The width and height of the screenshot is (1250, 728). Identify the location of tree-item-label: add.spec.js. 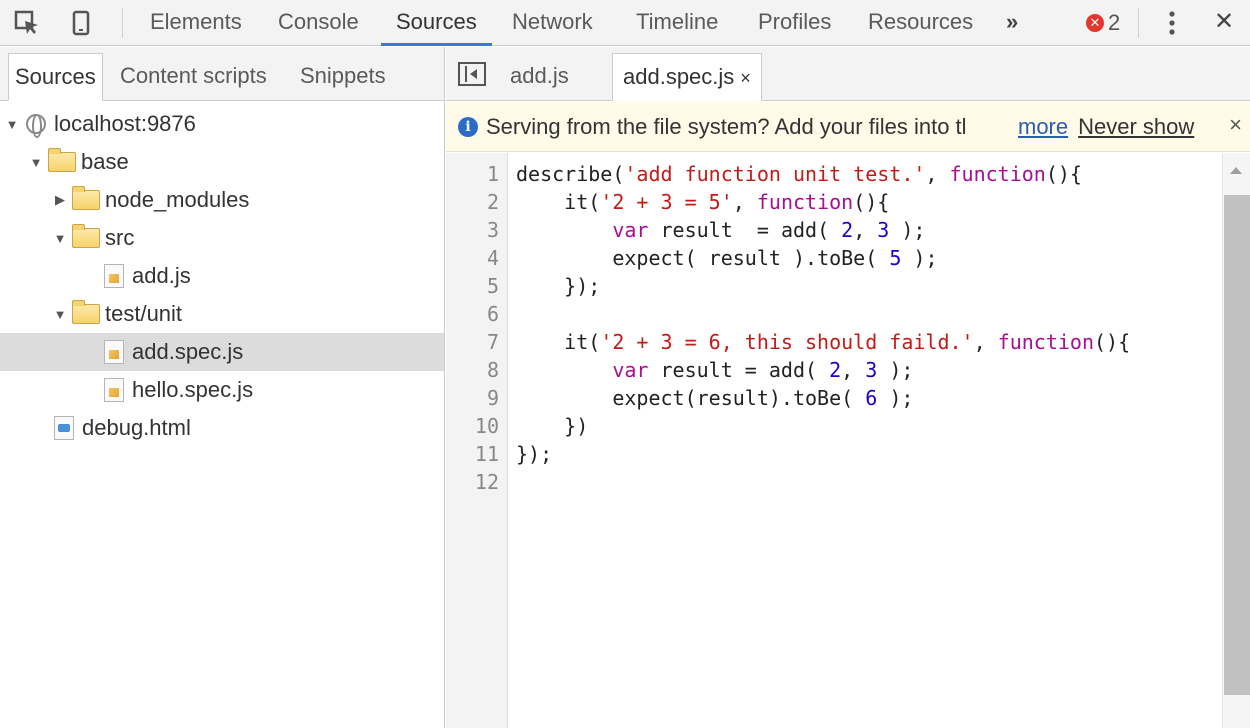
(188, 351).